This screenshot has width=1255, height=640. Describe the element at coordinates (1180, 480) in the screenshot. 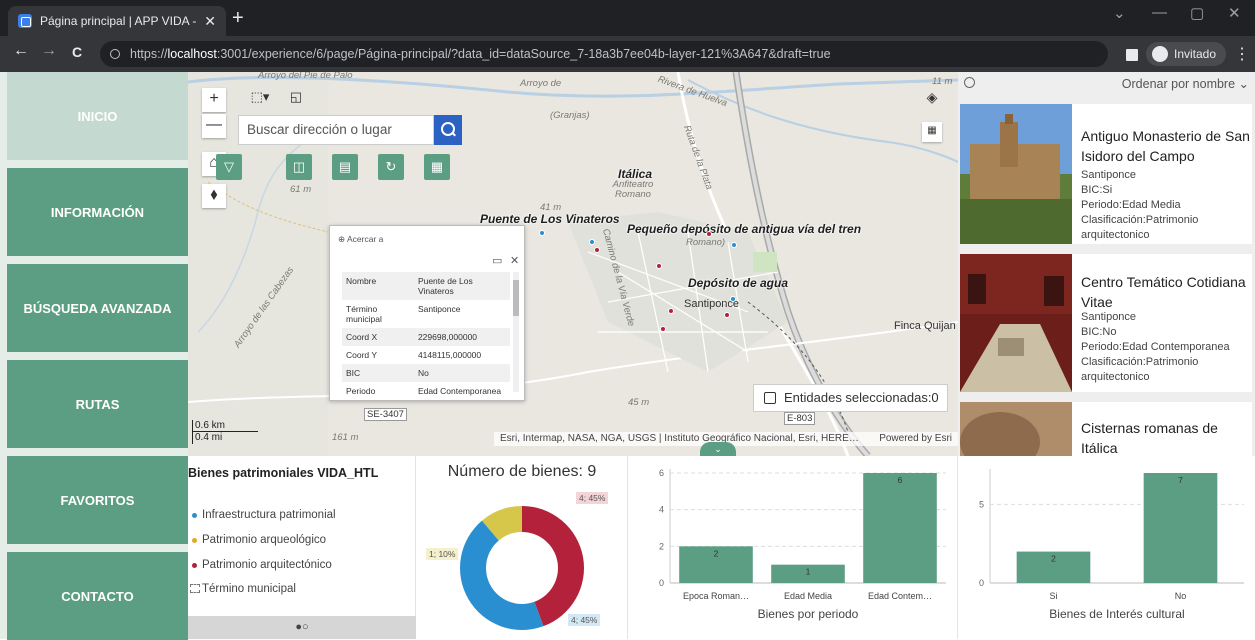

I see `bar-value-label: 7` at that location.